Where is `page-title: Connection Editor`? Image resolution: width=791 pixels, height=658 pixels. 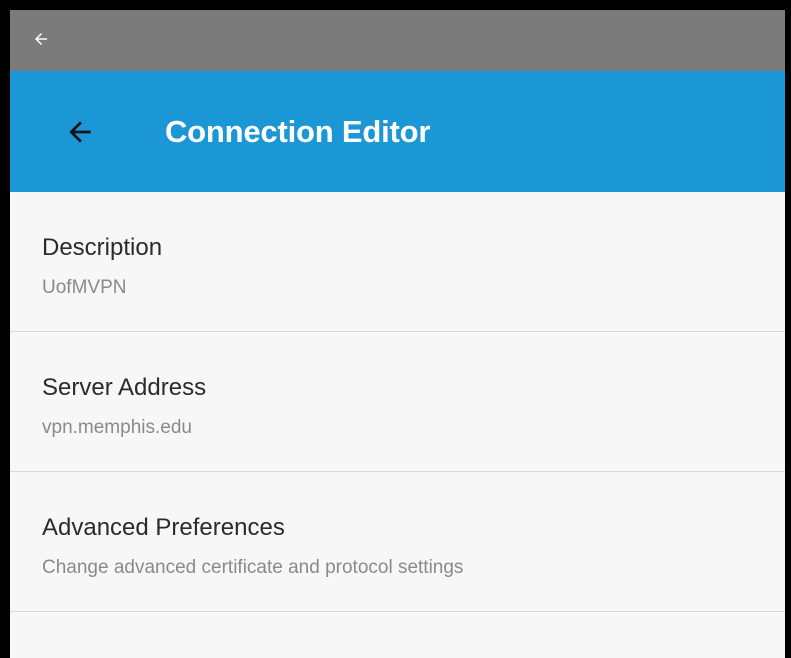 page-title: Connection Editor is located at coordinates (298, 131).